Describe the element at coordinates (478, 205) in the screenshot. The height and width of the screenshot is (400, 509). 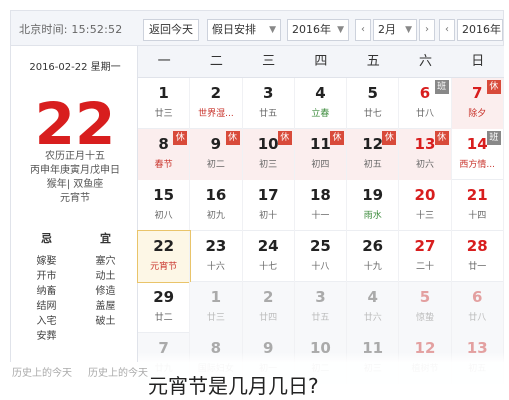
I see `day-cell: 21 十四` at that location.